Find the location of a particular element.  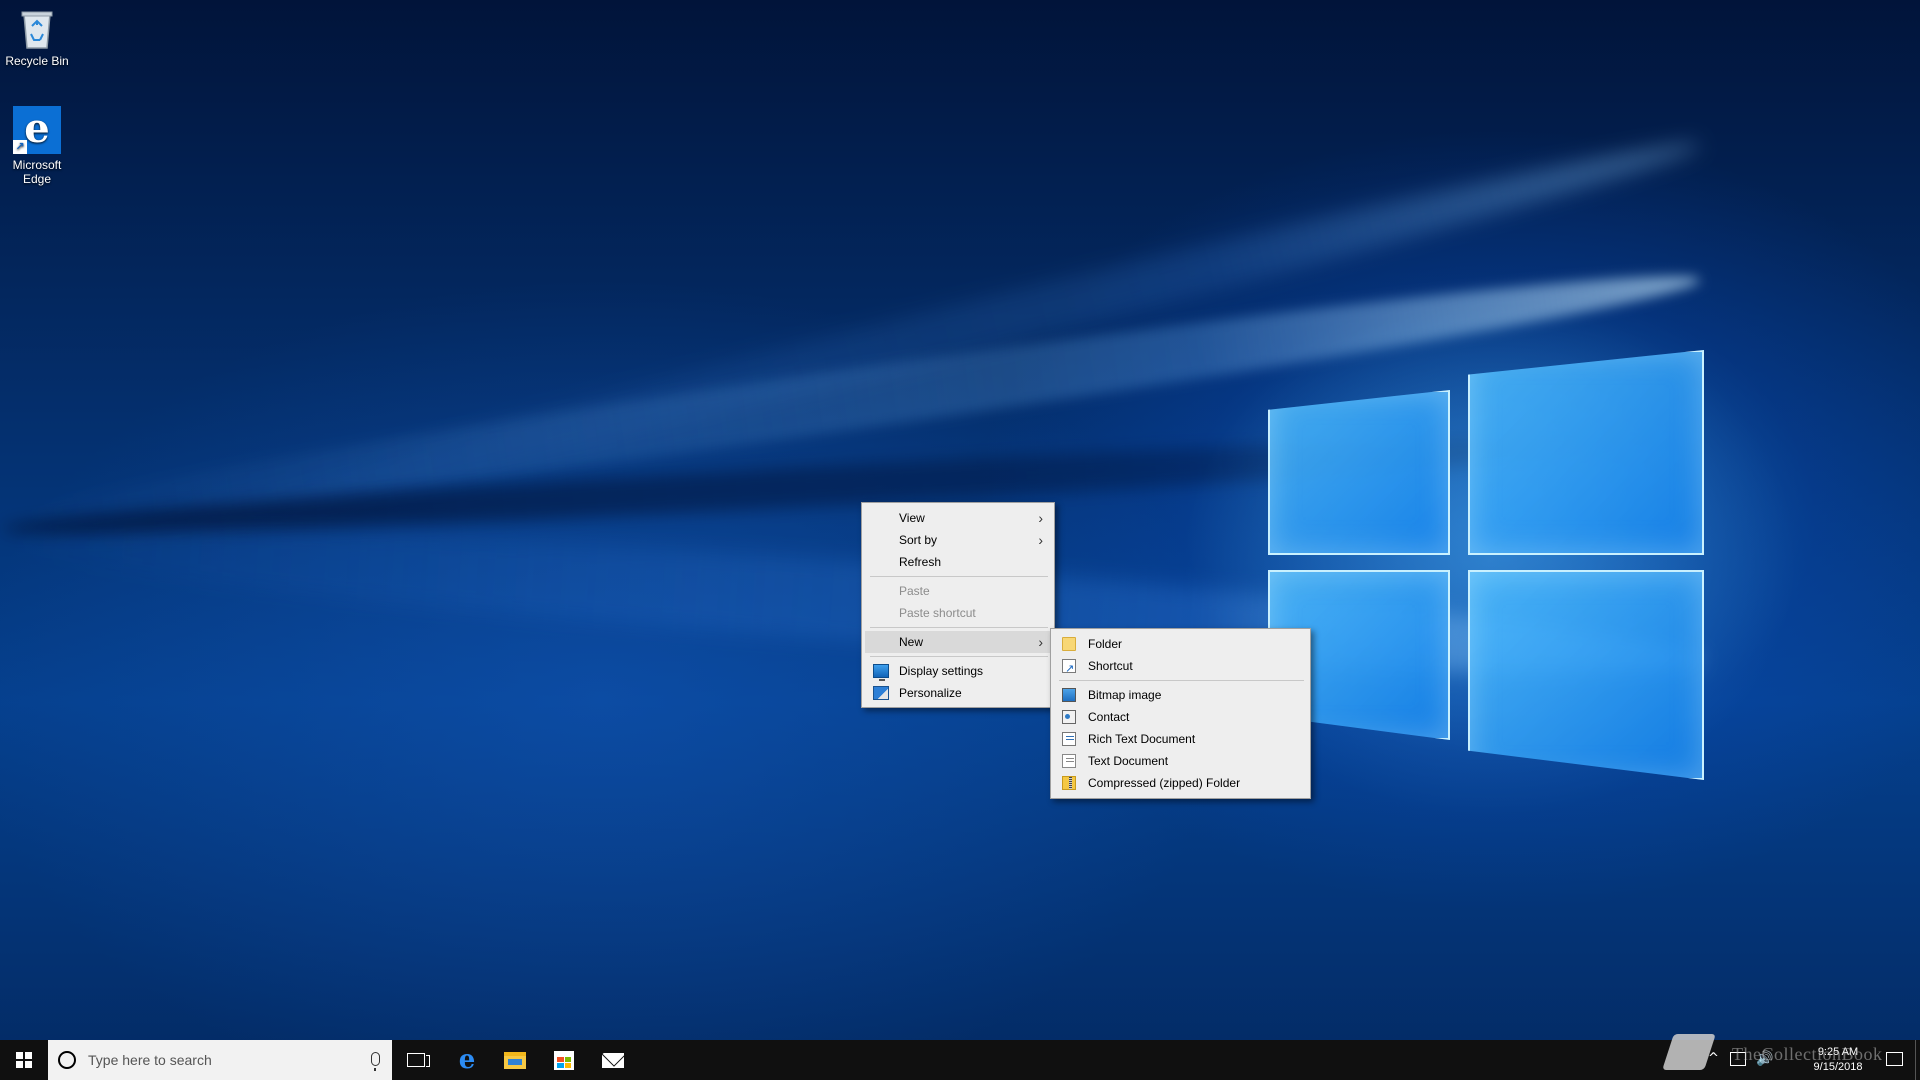

menu-item-label: Compressed (zipped) Folder is located at coordinates (1164, 783).